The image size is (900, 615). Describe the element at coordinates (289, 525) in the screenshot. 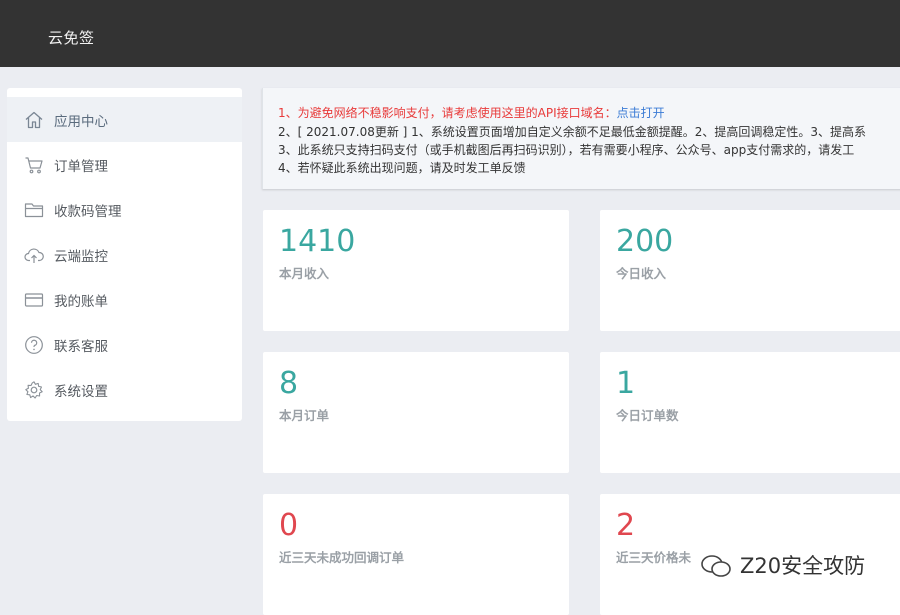

I see `stat-value: 0` at that location.